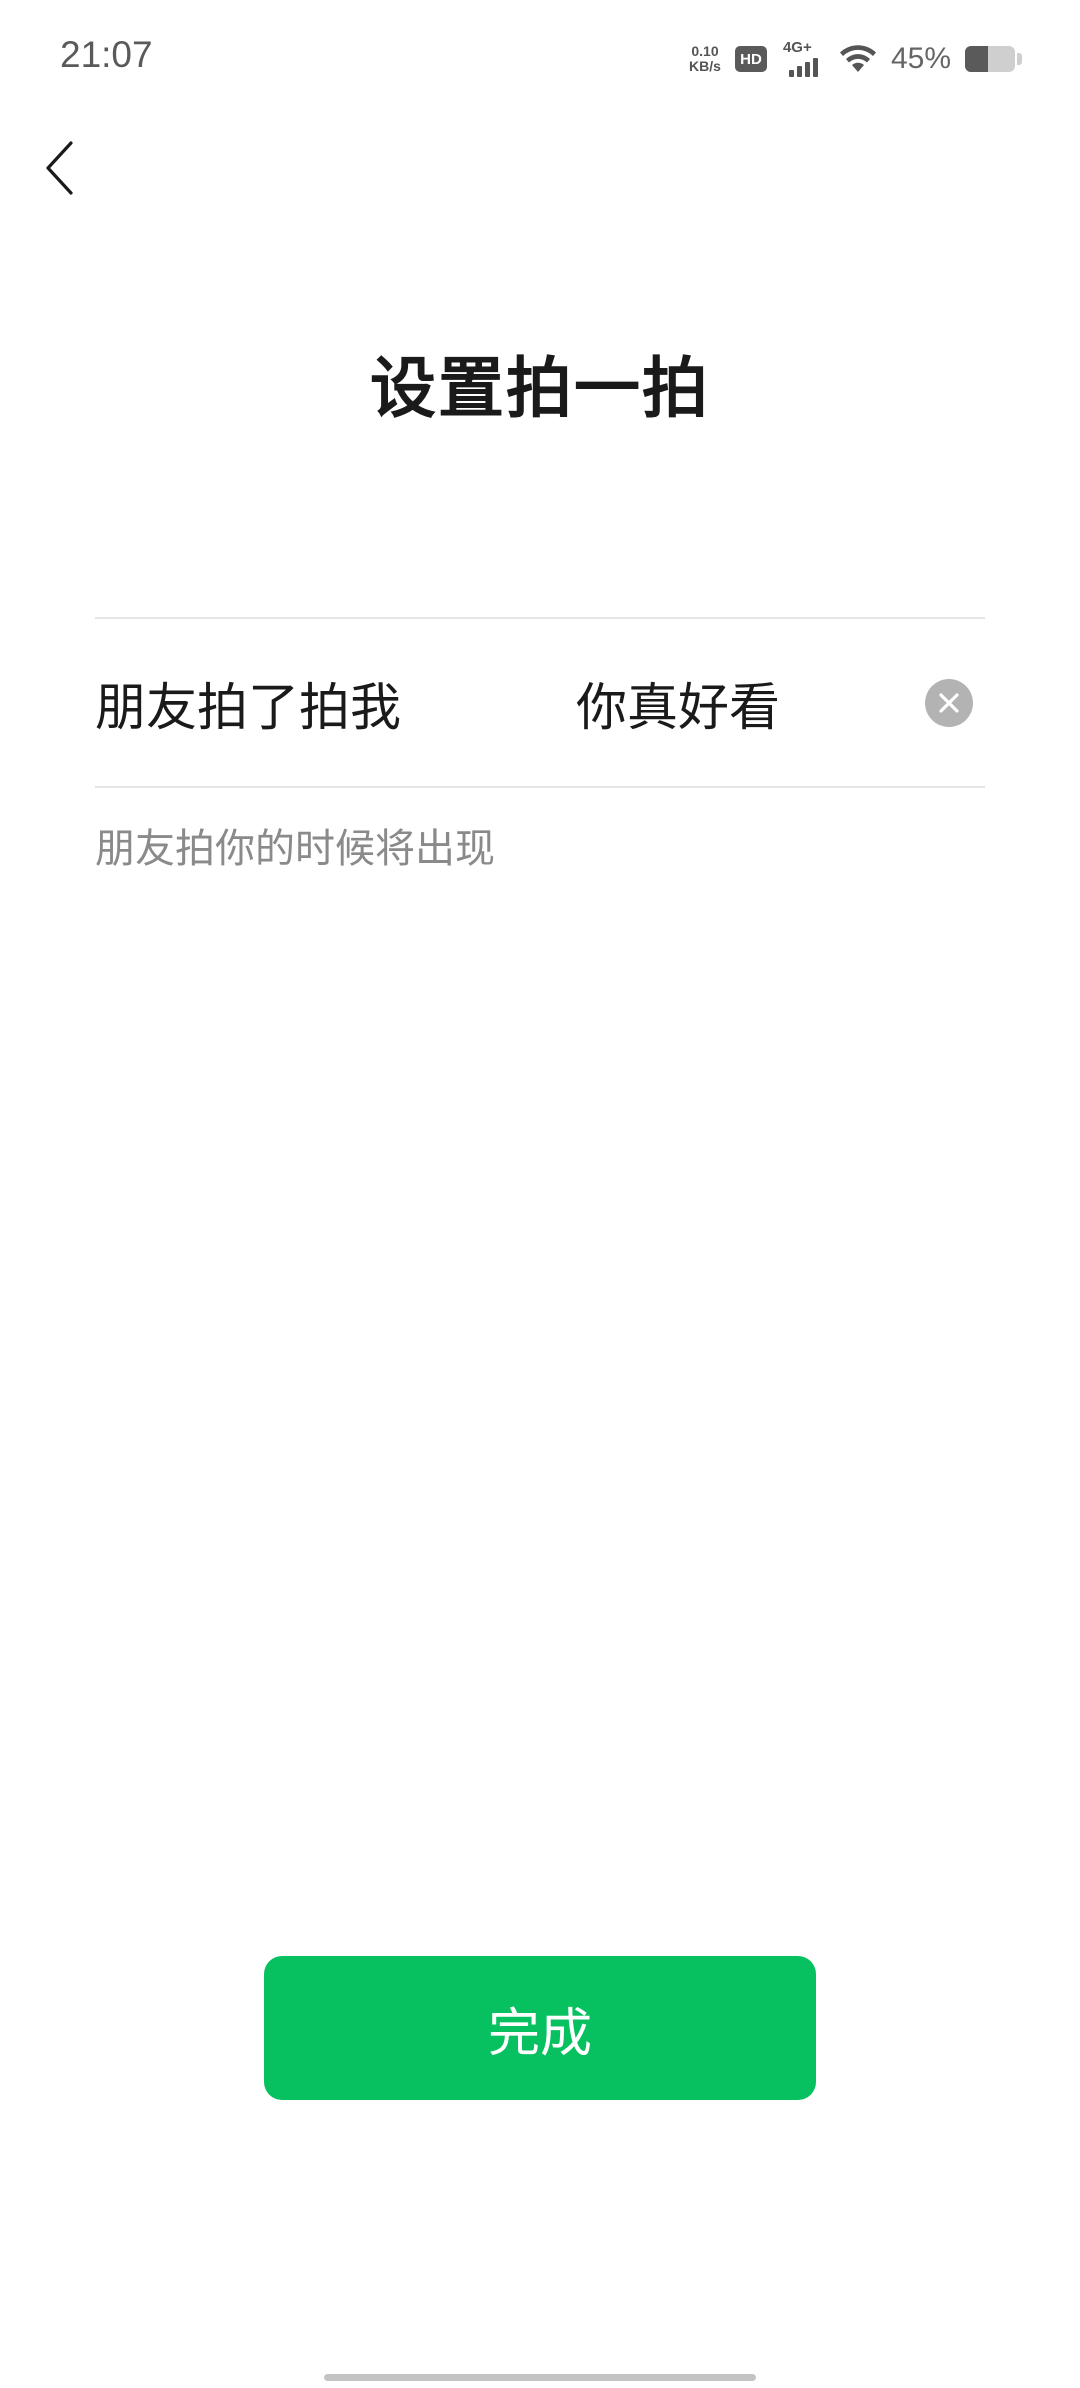  I want to click on signal-icon: 4G+, so click(803, 59).